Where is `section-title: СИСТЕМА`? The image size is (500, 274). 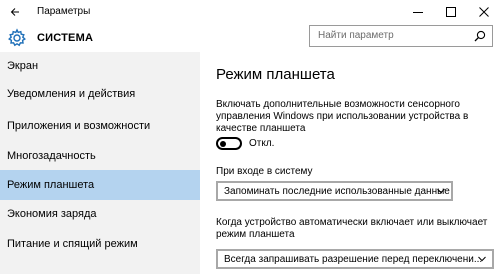 section-title: СИСТЕМА is located at coordinates (65, 38).